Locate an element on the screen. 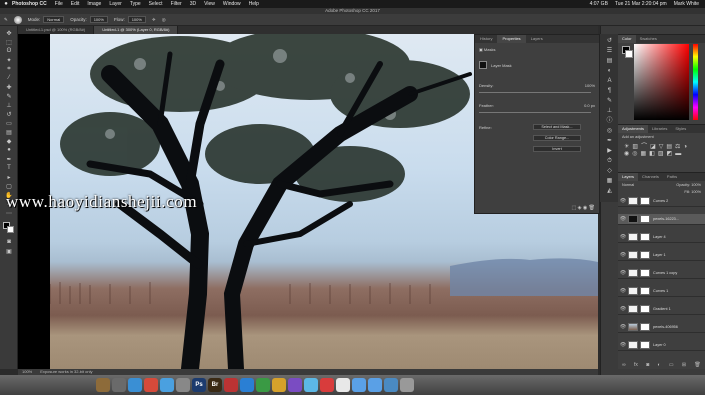 The image size is (705, 395). actions-panel-icon: ▶ is located at coordinates (609, 151).